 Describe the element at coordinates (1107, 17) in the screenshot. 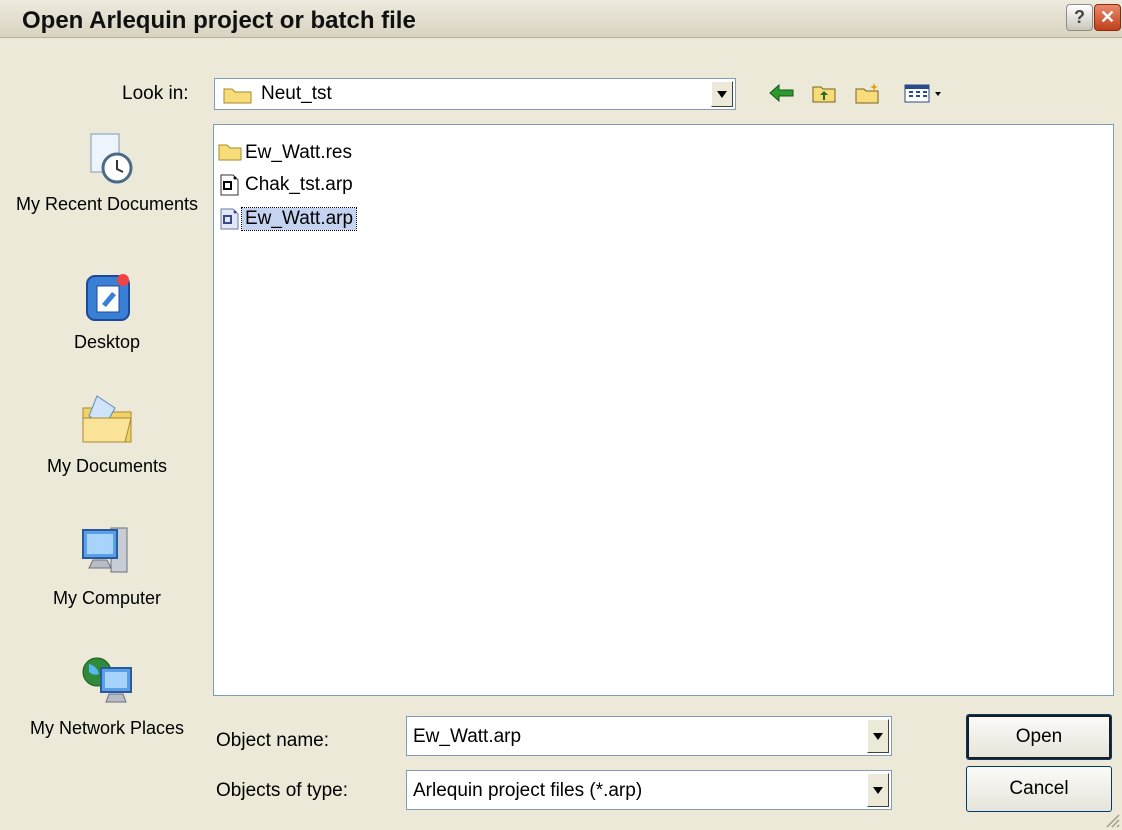

I see `close-button: ✕` at that location.